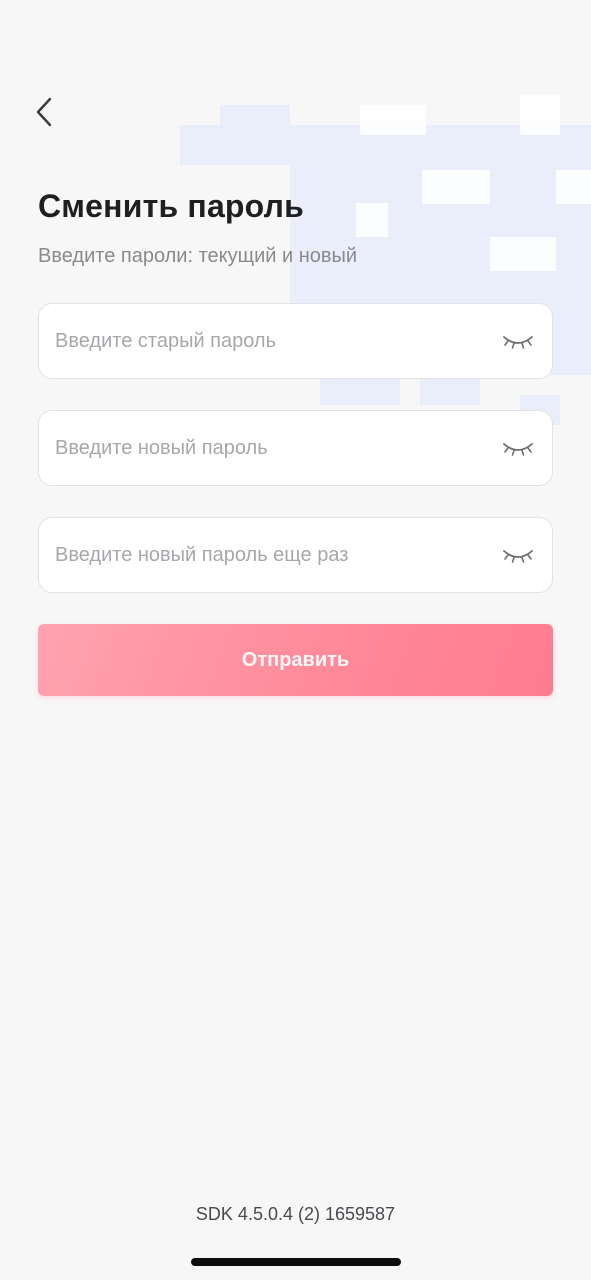  I want to click on old-password-input, so click(277, 341).